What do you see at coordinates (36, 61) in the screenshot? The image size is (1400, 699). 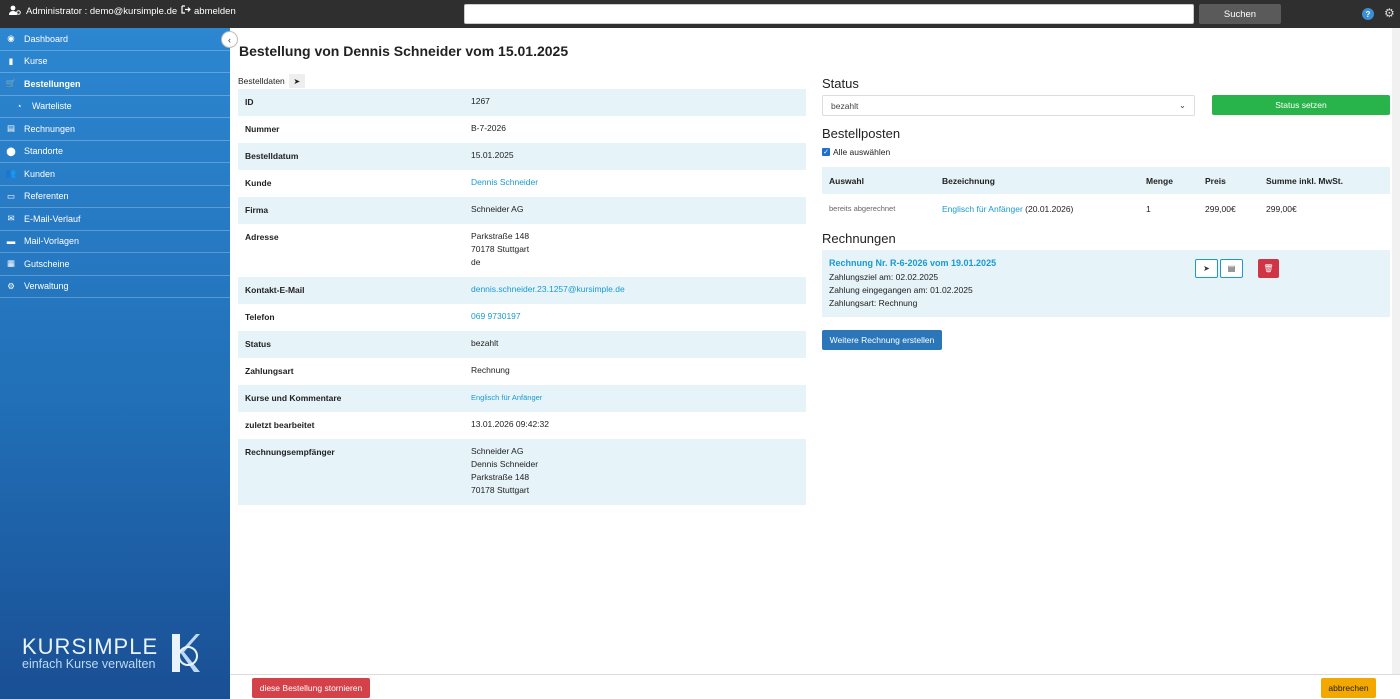 I see `sidebar-item-label: Kurse` at bounding box center [36, 61].